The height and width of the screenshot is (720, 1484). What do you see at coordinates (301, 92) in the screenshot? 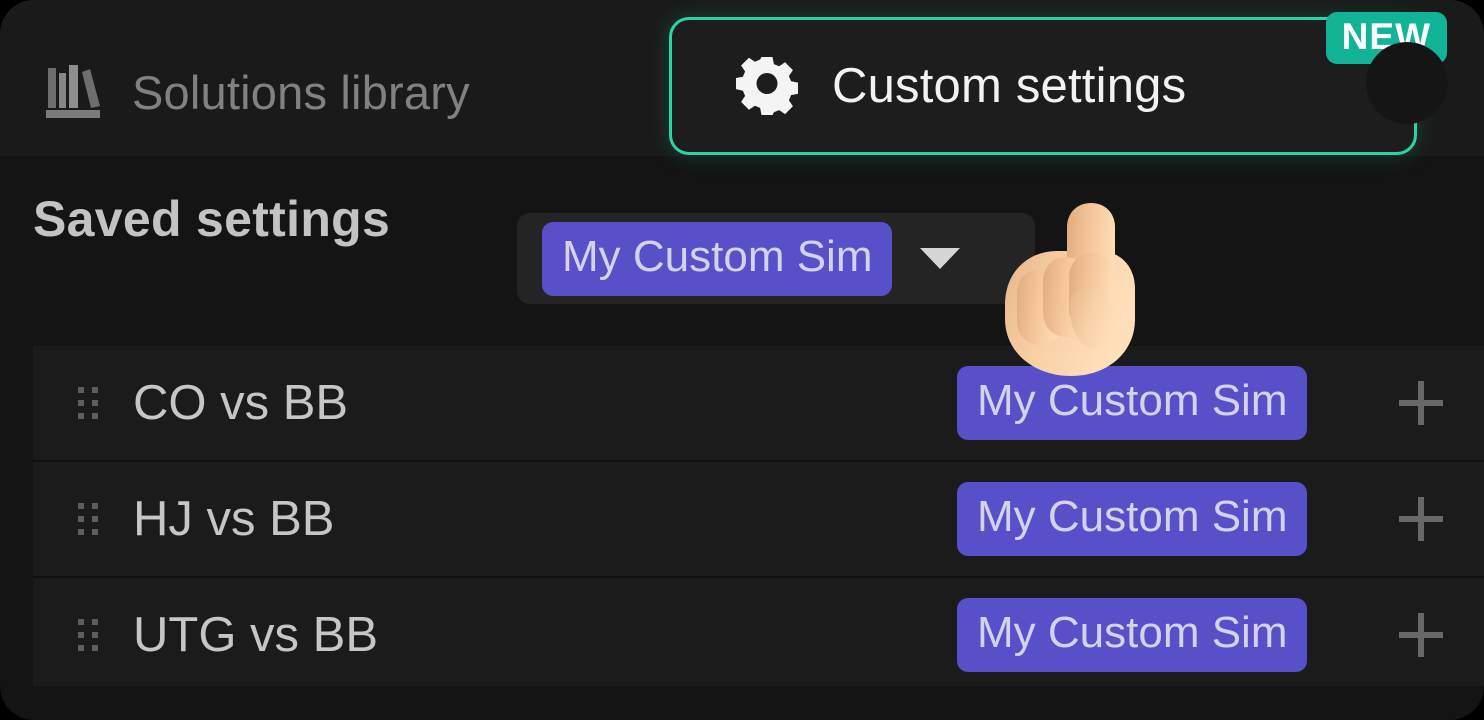
I see `tab-solutions-library-label: Solutions library` at bounding box center [301, 92].